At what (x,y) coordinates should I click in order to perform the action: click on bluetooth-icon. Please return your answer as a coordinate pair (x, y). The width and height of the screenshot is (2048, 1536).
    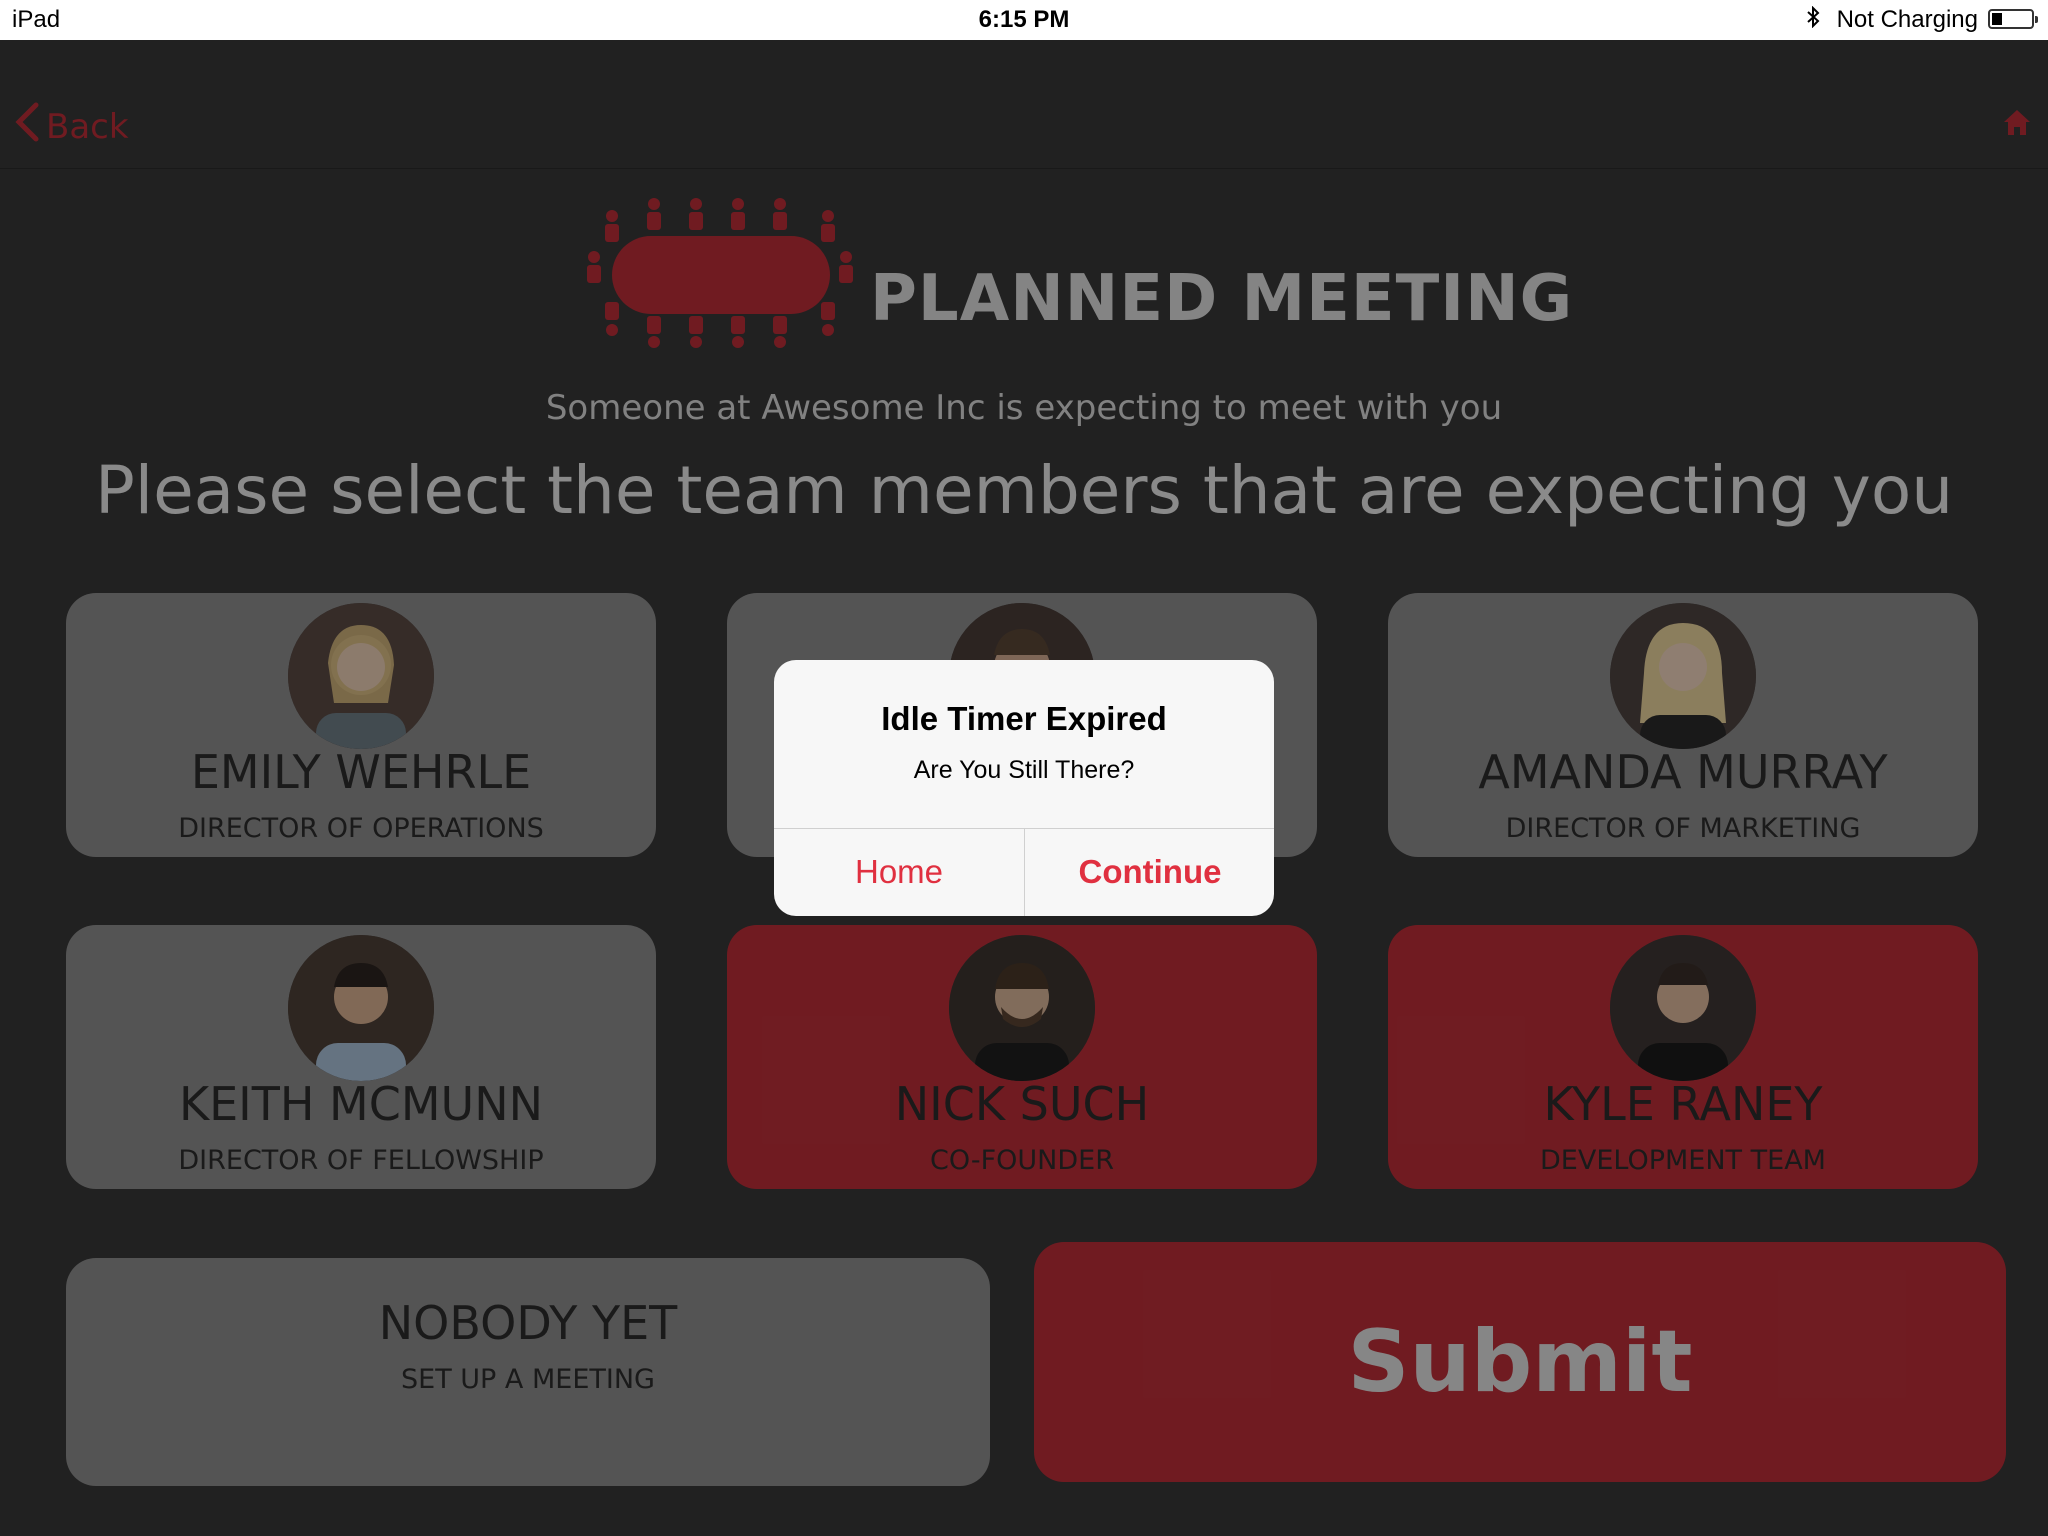
    Looking at the image, I should click on (1813, 20).